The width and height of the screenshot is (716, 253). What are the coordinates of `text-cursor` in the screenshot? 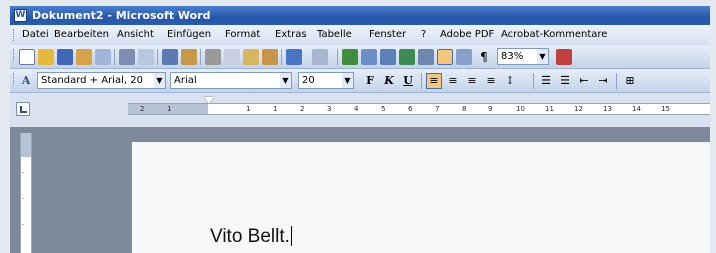 It's located at (291, 236).